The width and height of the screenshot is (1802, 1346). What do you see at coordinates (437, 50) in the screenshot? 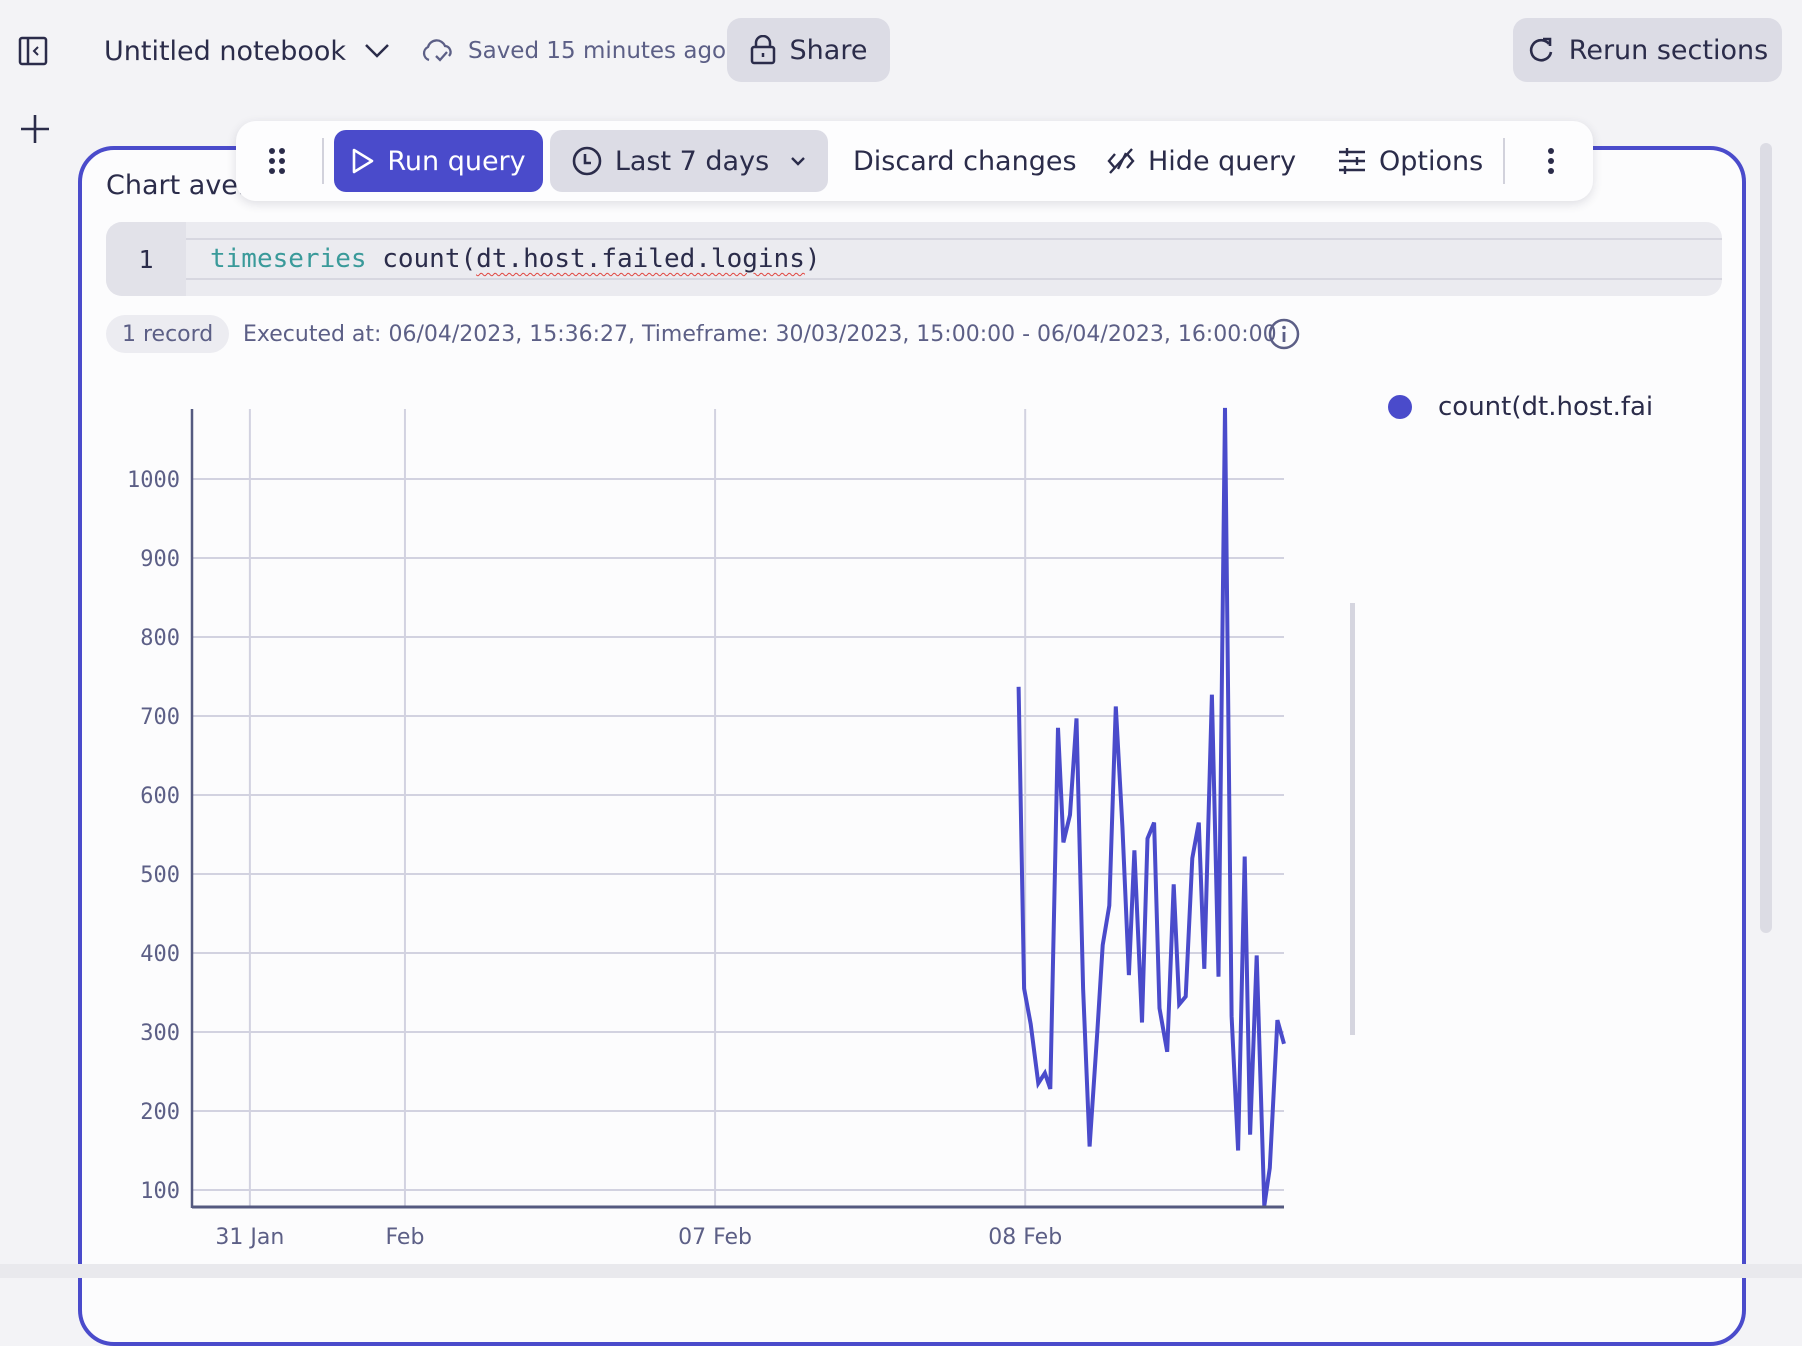
I see `cloud-check-icon` at bounding box center [437, 50].